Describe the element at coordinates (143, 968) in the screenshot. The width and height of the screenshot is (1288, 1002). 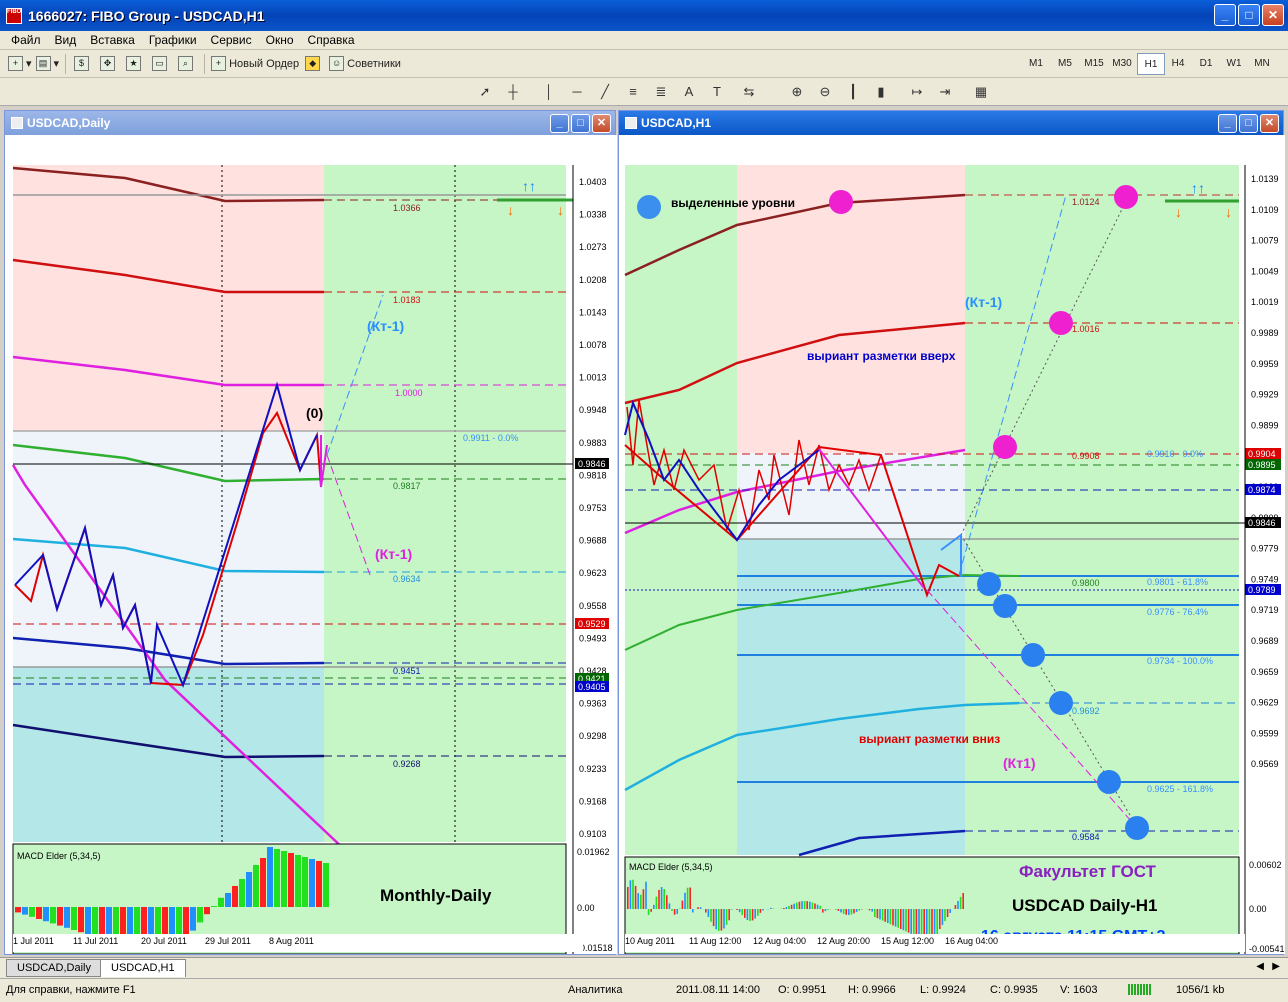
I see `tab-usdcad-h1: USDCAD,H1` at that location.